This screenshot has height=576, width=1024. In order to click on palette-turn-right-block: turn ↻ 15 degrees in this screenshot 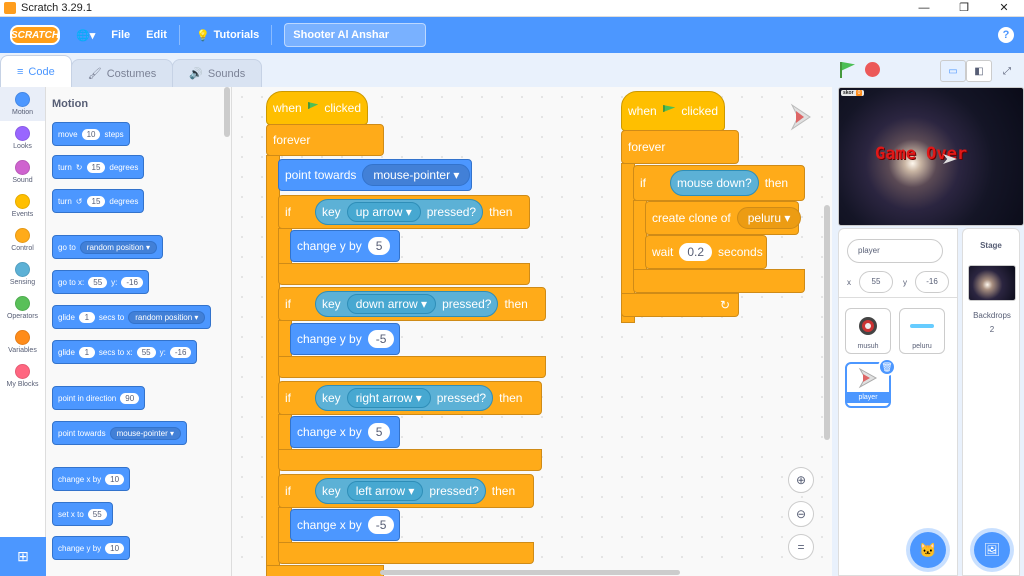, I will do `click(98, 167)`.